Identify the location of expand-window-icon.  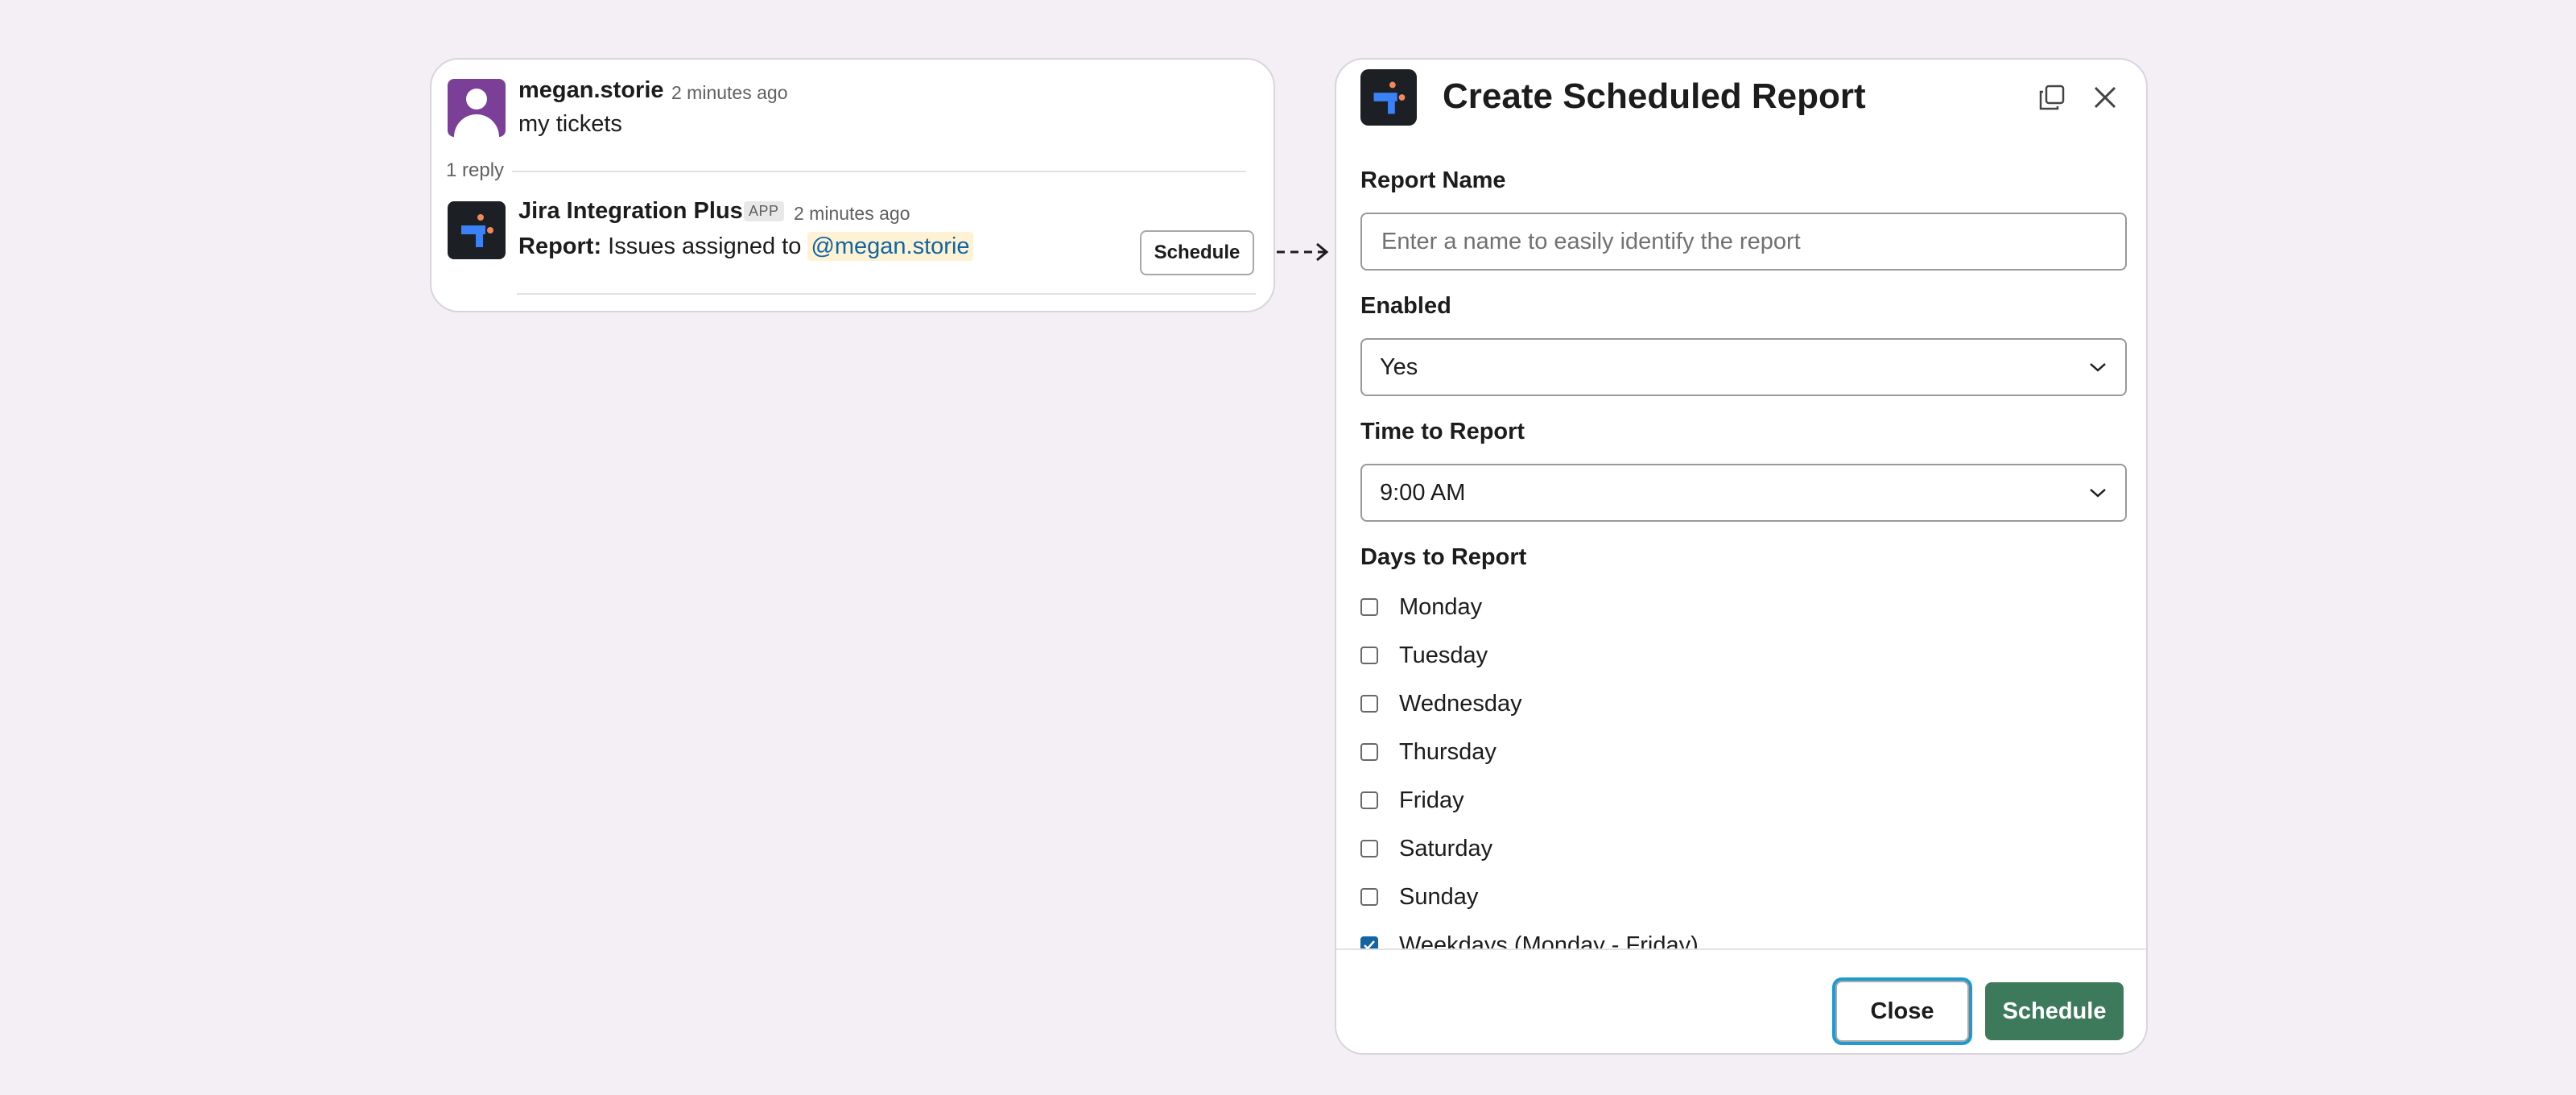
(2051, 97).